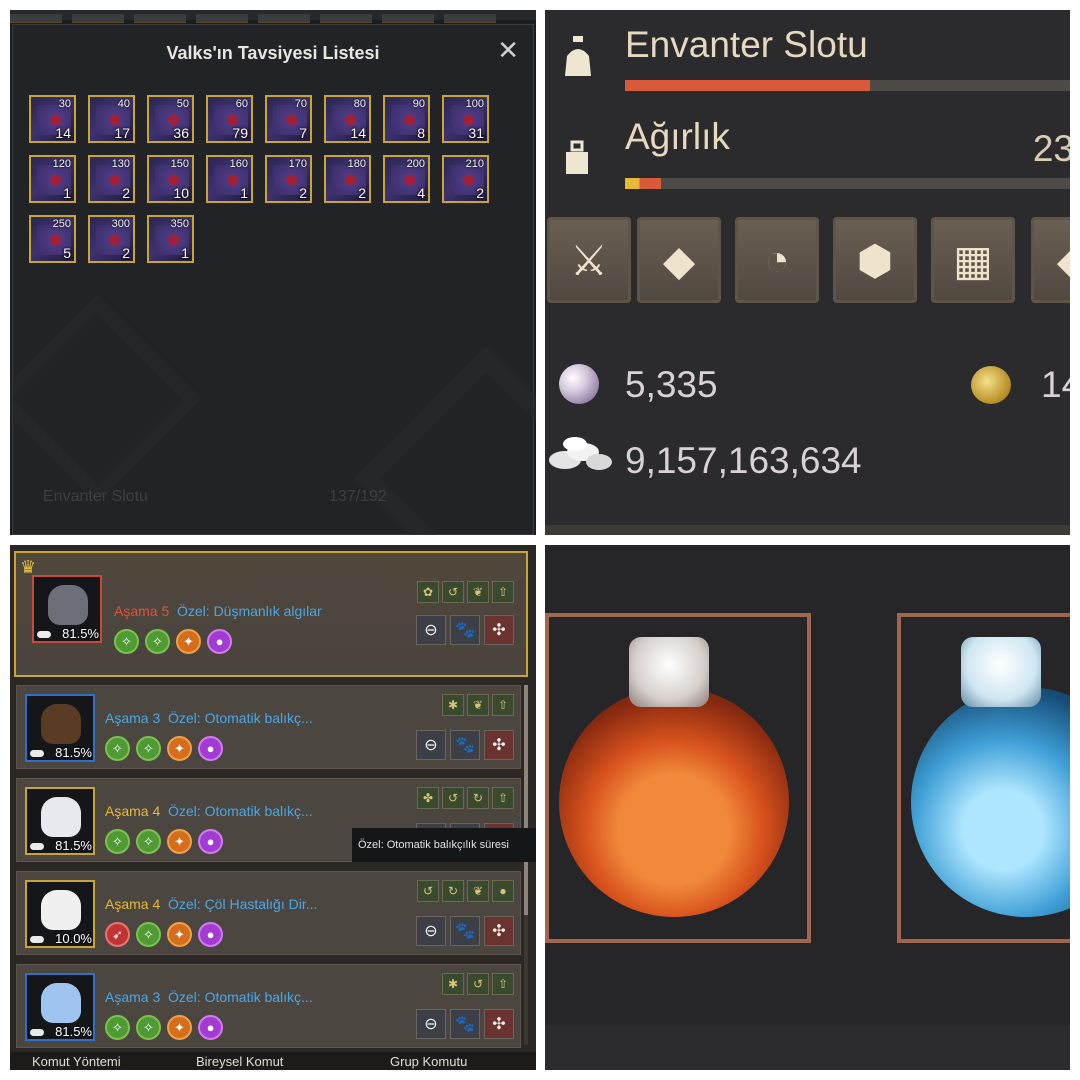 Image resolution: width=1080 pixels, height=1080 pixels. What do you see at coordinates (428, 592) in the screenshot?
I see `pet-trait-icon: ✿` at bounding box center [428, 592].